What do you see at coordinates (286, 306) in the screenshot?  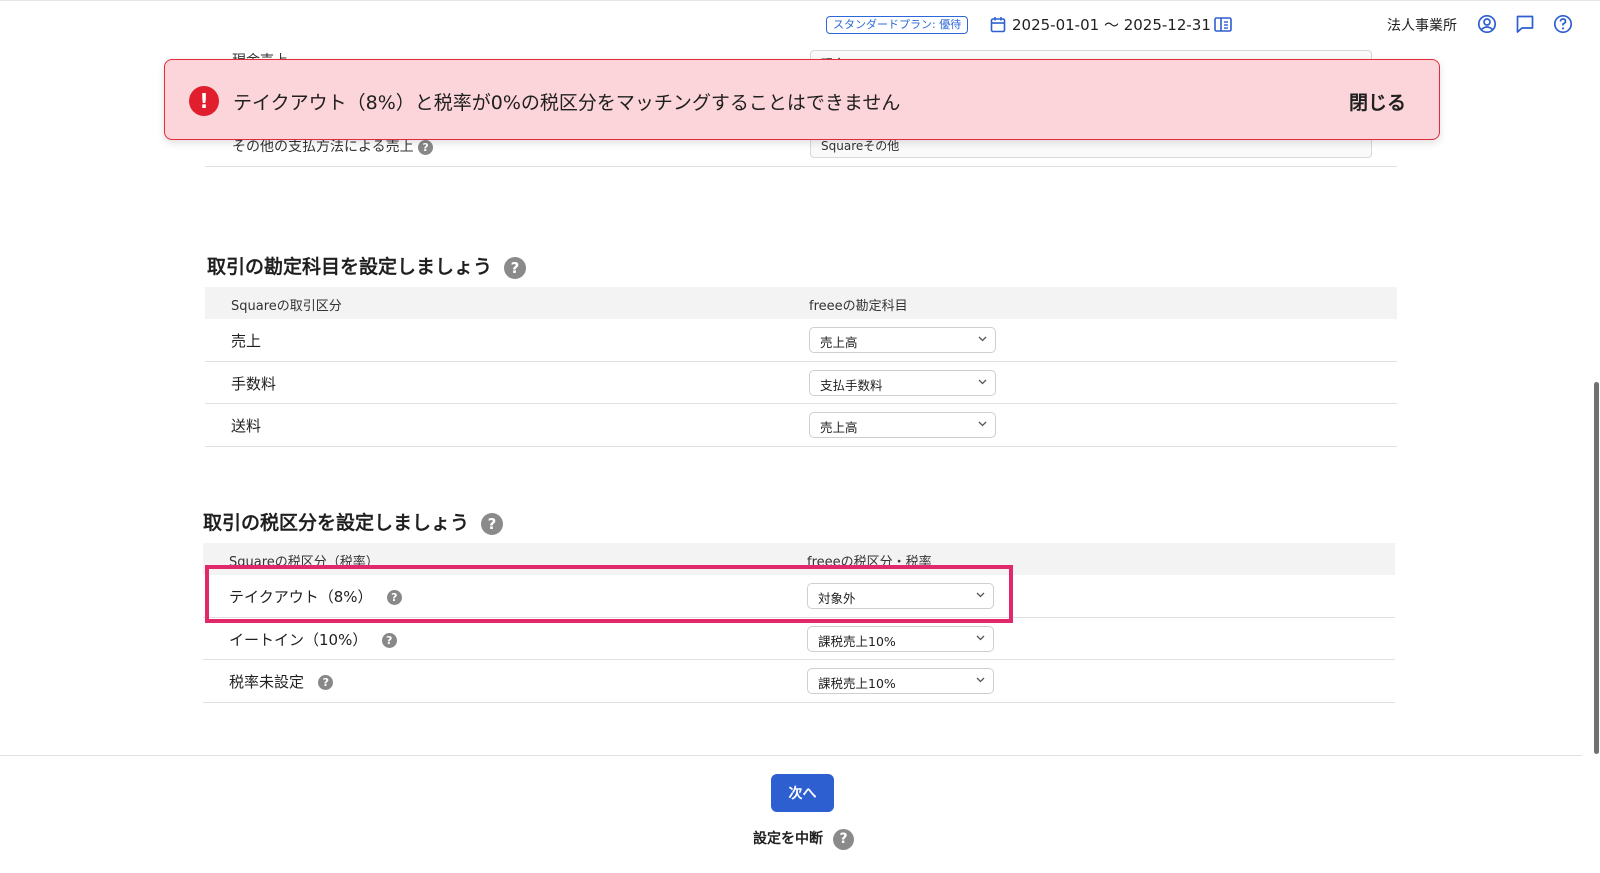 I see `col-square-header: Squareの取引区分` at bounding box center [286, 306].